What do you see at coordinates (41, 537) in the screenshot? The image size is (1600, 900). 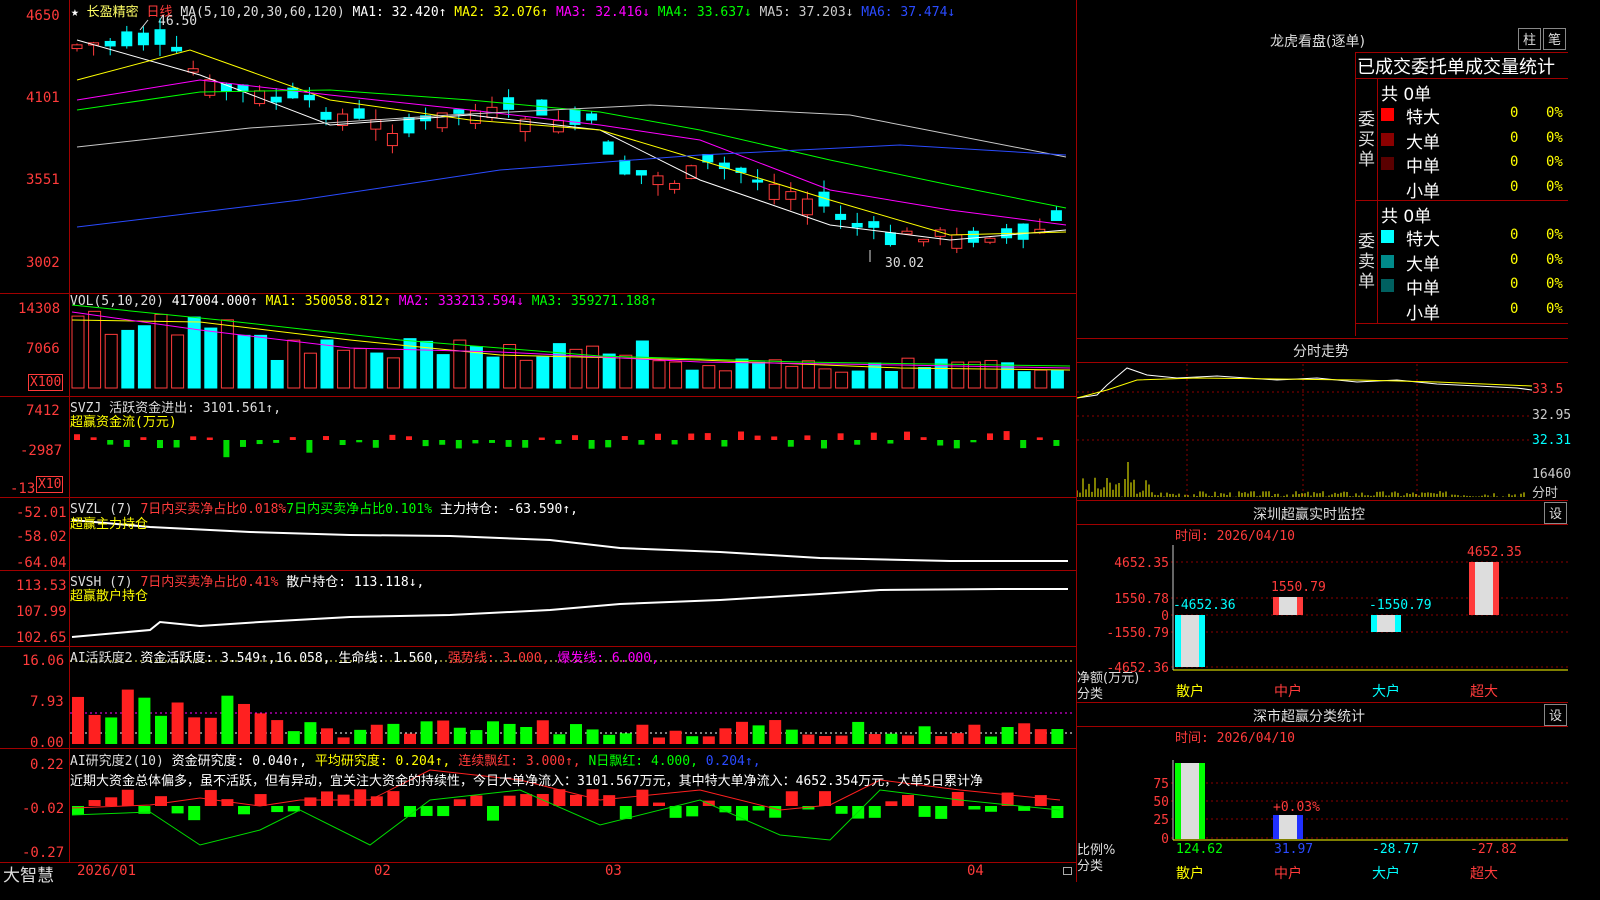 I see `svzl-y-tick-1: -58.02` at bounding box center [41, 537].